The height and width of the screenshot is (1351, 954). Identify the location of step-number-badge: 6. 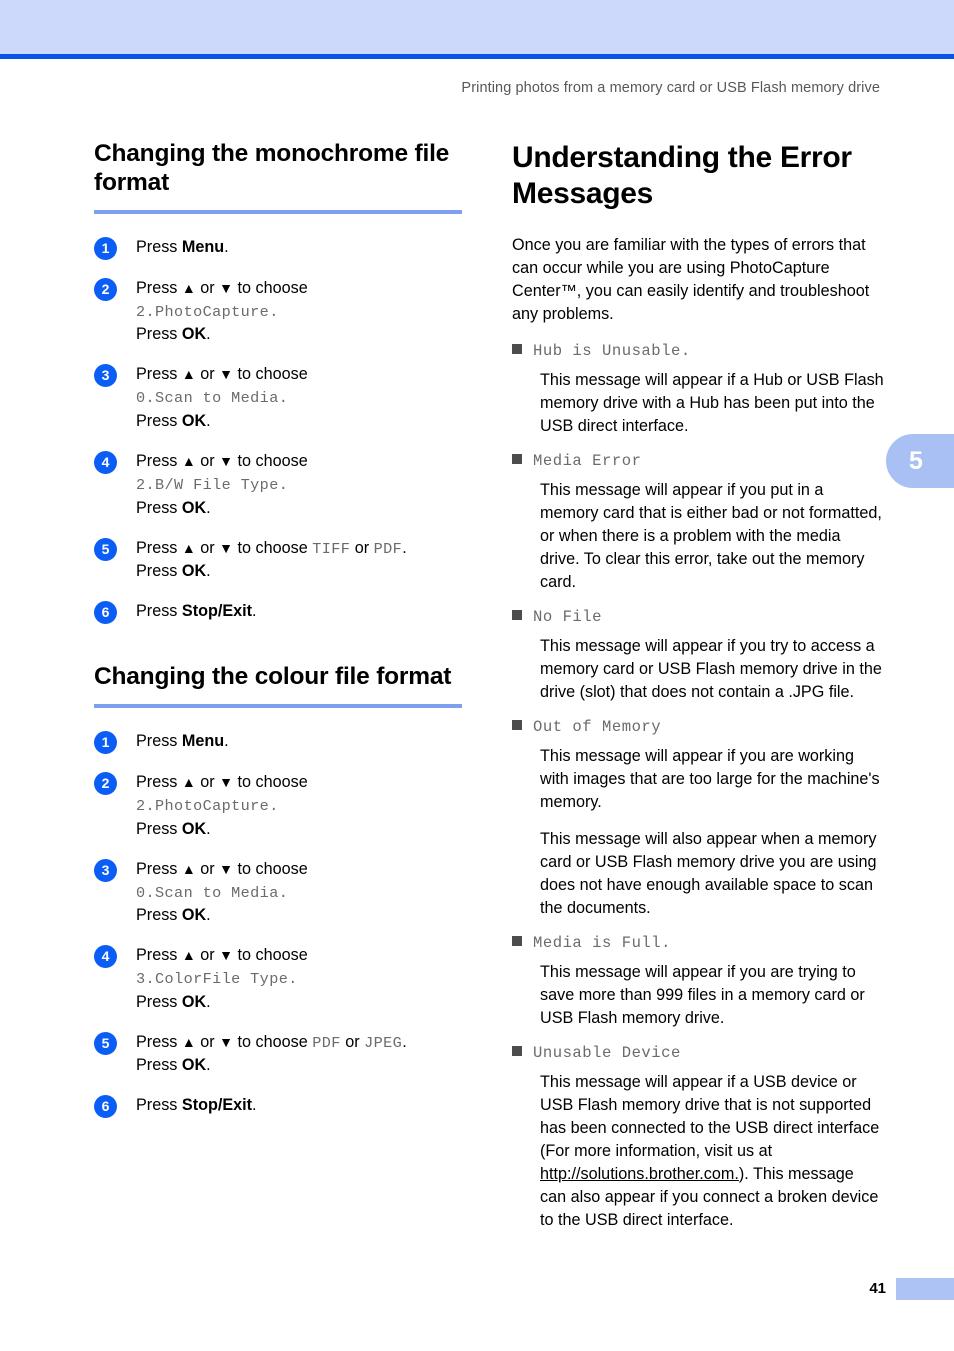
(105, 1107).